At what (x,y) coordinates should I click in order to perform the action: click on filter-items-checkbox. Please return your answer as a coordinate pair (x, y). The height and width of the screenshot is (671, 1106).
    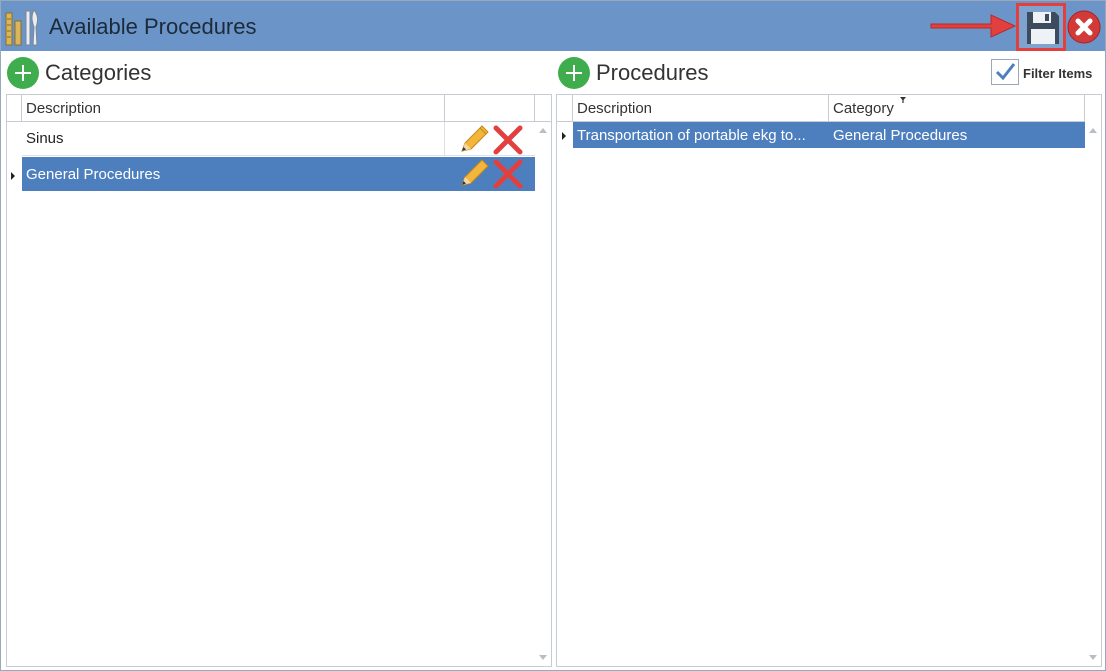
    Looking at the image, I should click on (1005, 72).